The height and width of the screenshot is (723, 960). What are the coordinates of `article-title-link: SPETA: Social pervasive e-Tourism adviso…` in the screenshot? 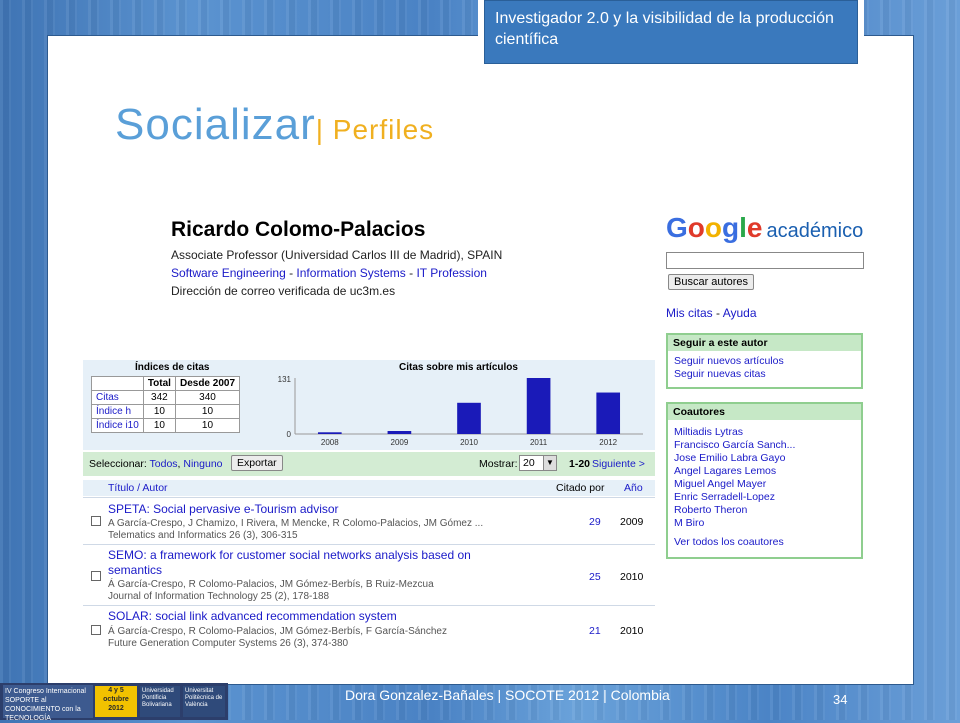 It's located at (223, 509).